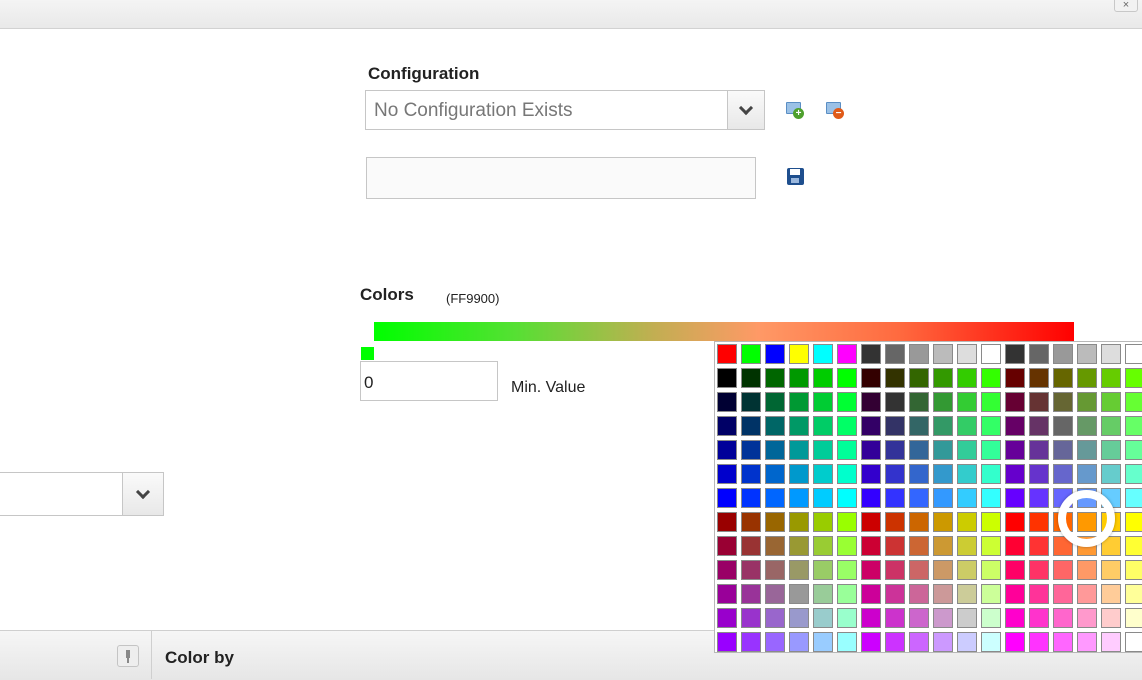  I want to click on min-value-input, so click(429, 381).